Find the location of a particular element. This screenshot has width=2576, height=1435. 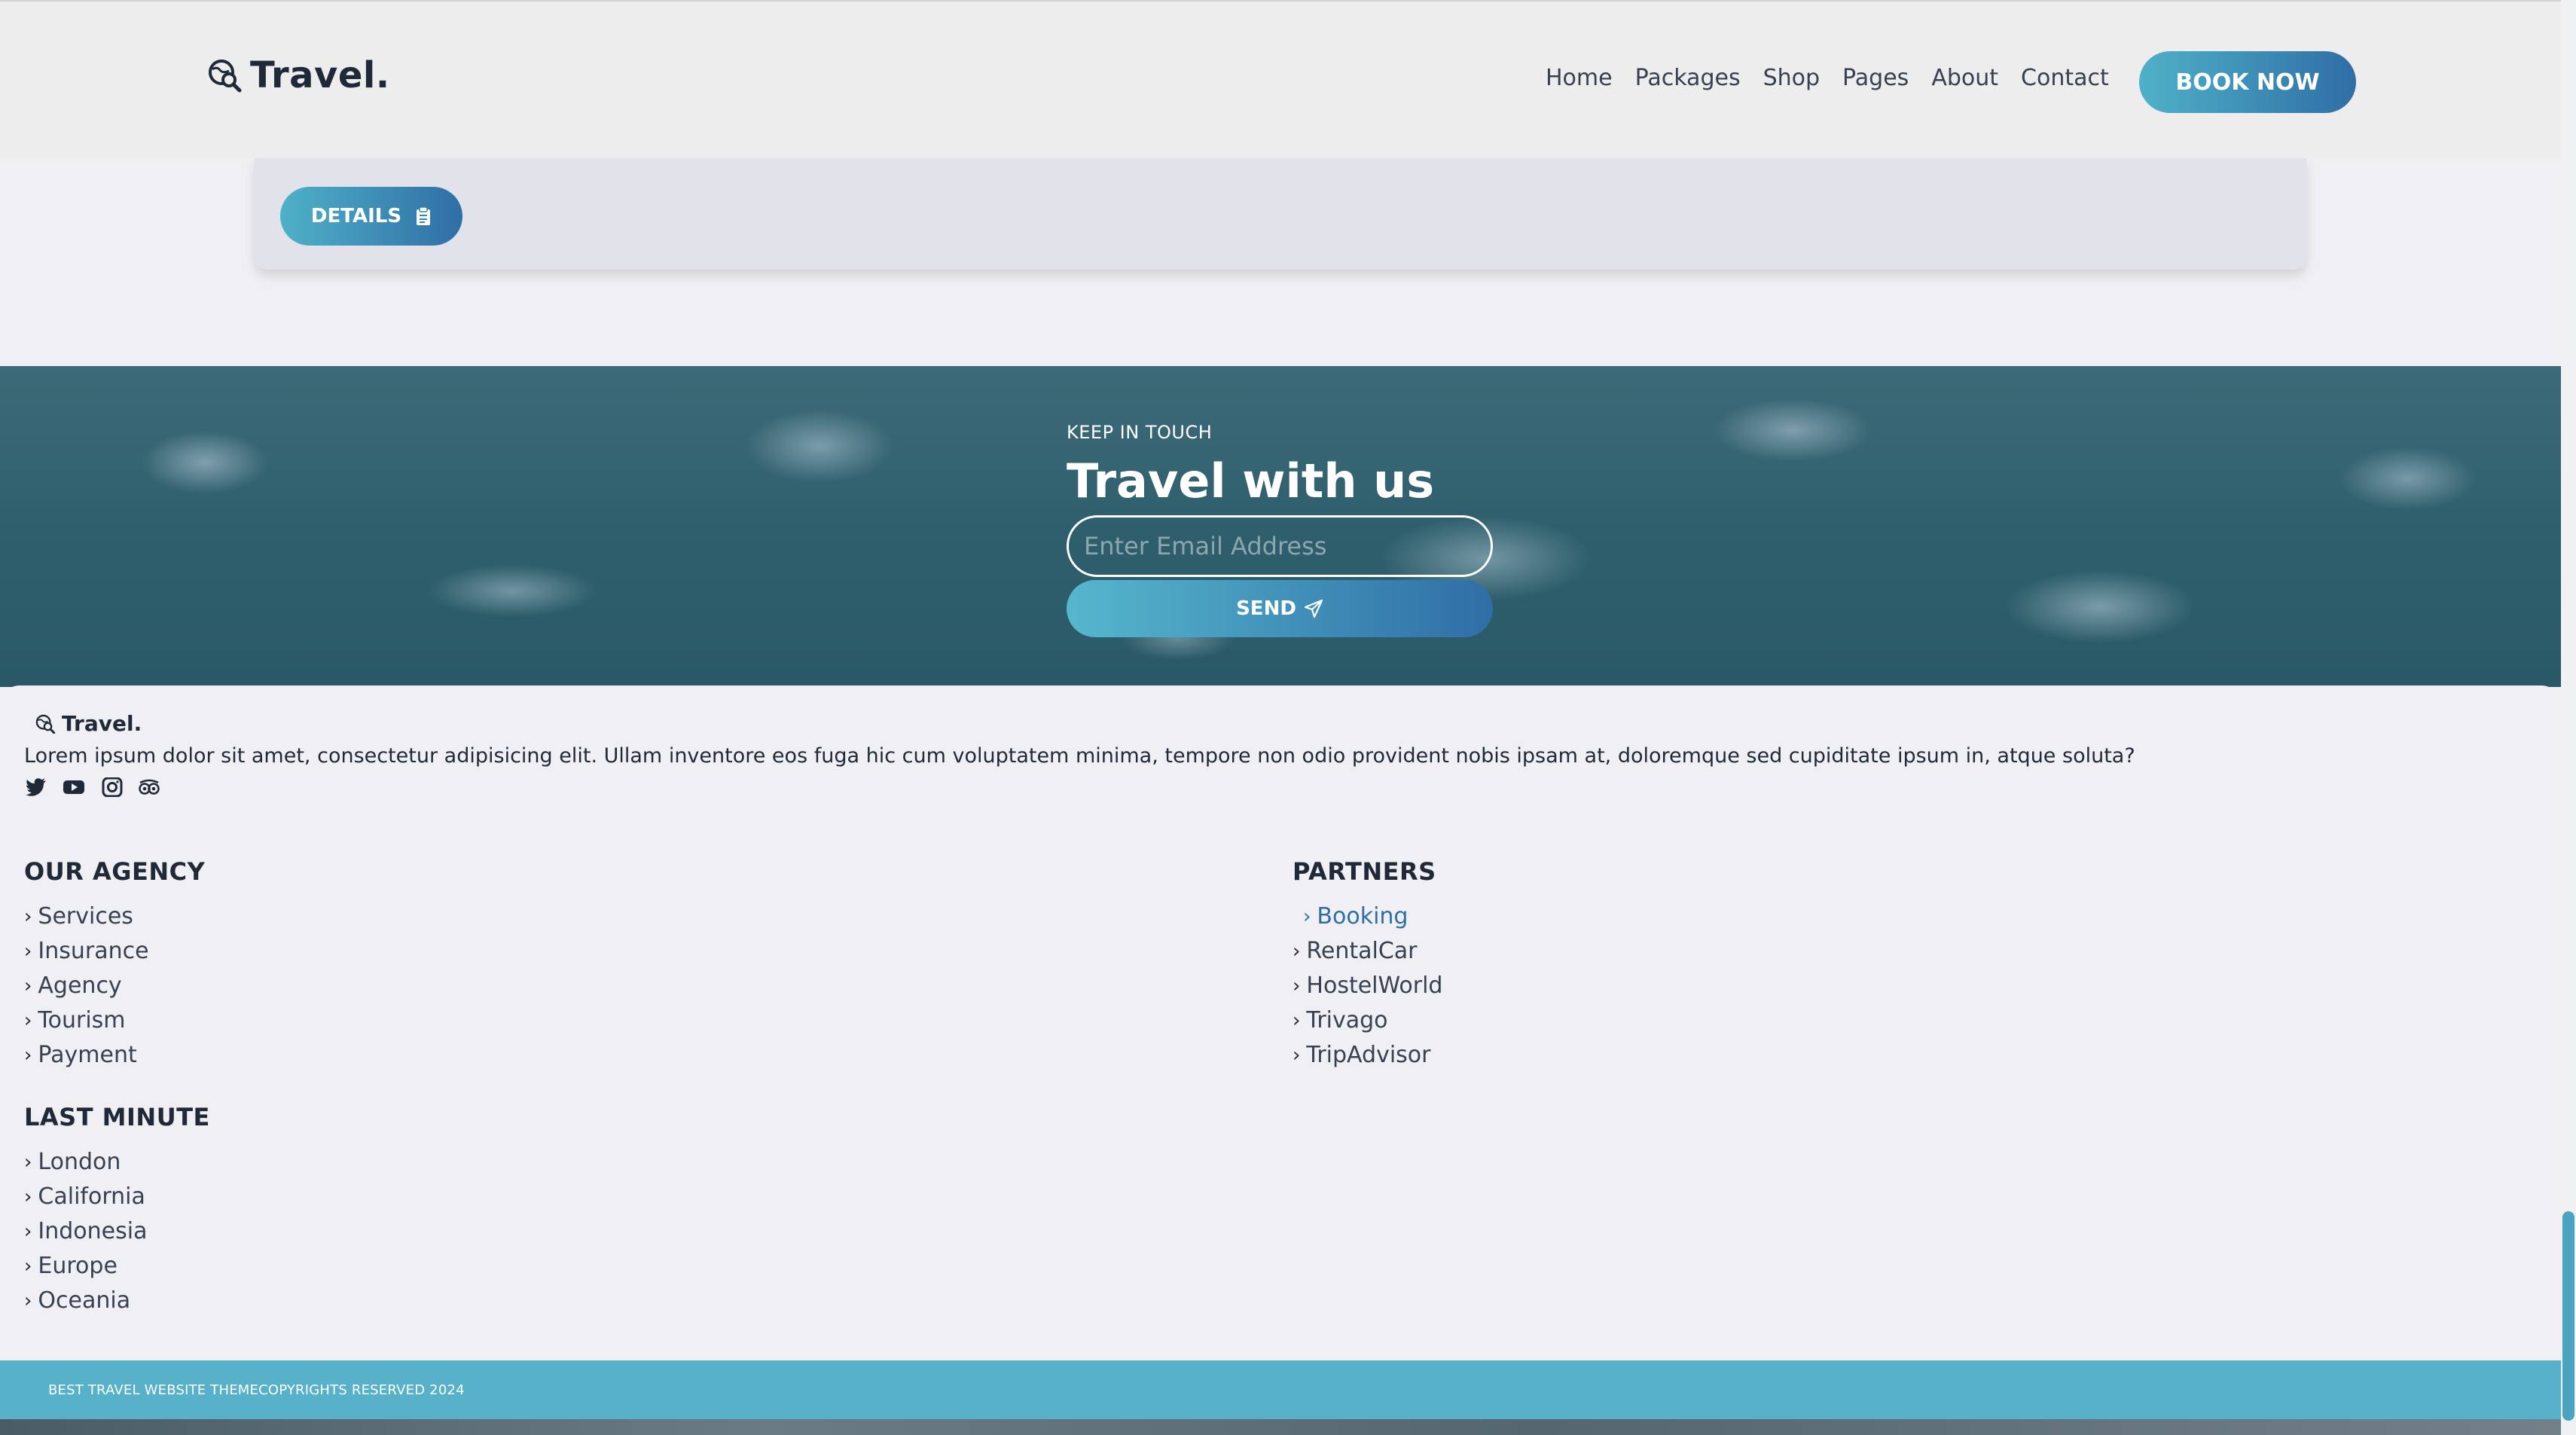

footer-logo-text: Travel. is located at coordinates (102, 723).